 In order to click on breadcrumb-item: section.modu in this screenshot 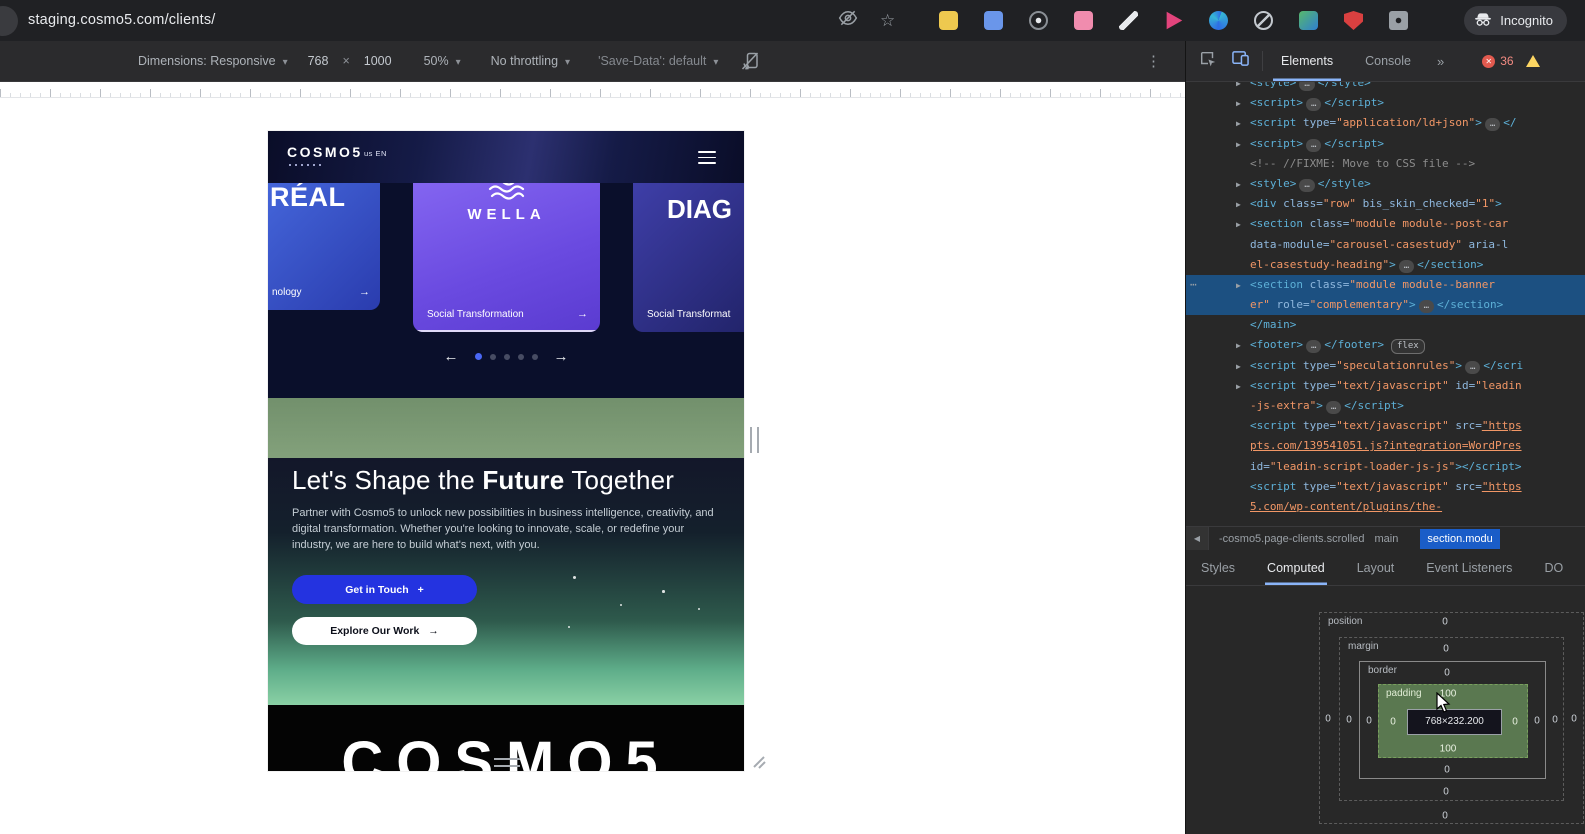, I will do `click(1460, 538)`.